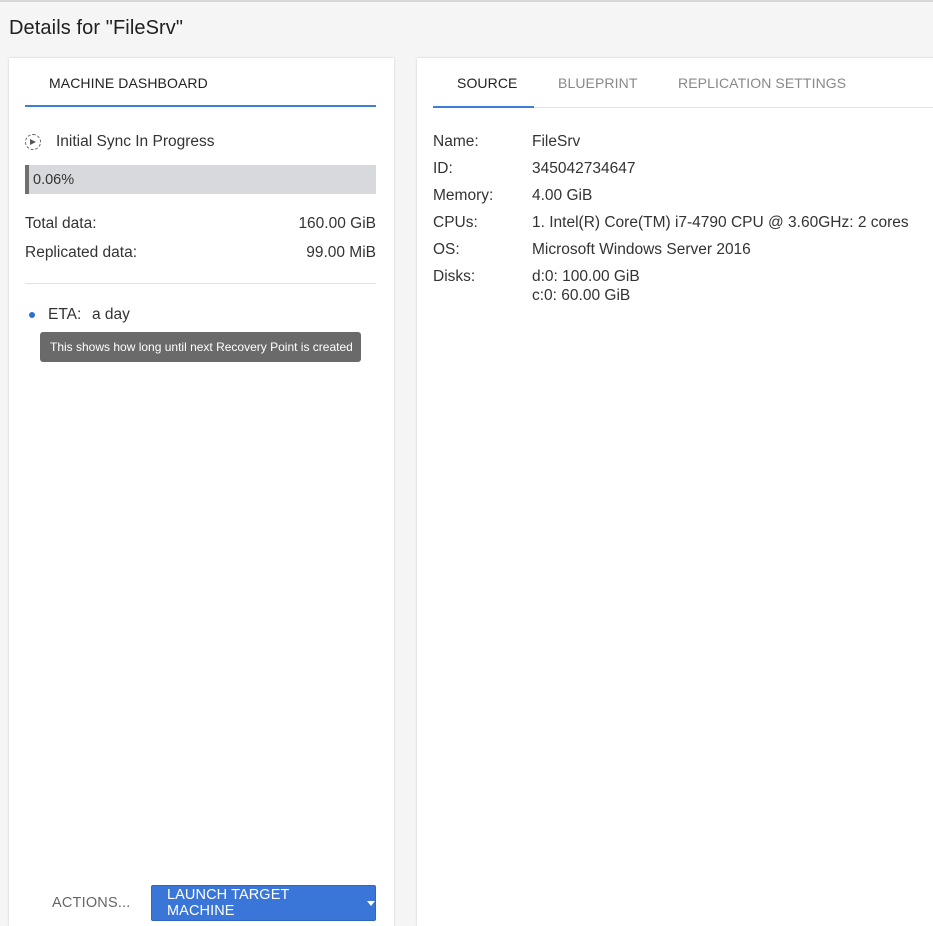  What do you see at coordinates (200, 283) in the screenshot?
I see `divider` at bounding box center [200, 283].